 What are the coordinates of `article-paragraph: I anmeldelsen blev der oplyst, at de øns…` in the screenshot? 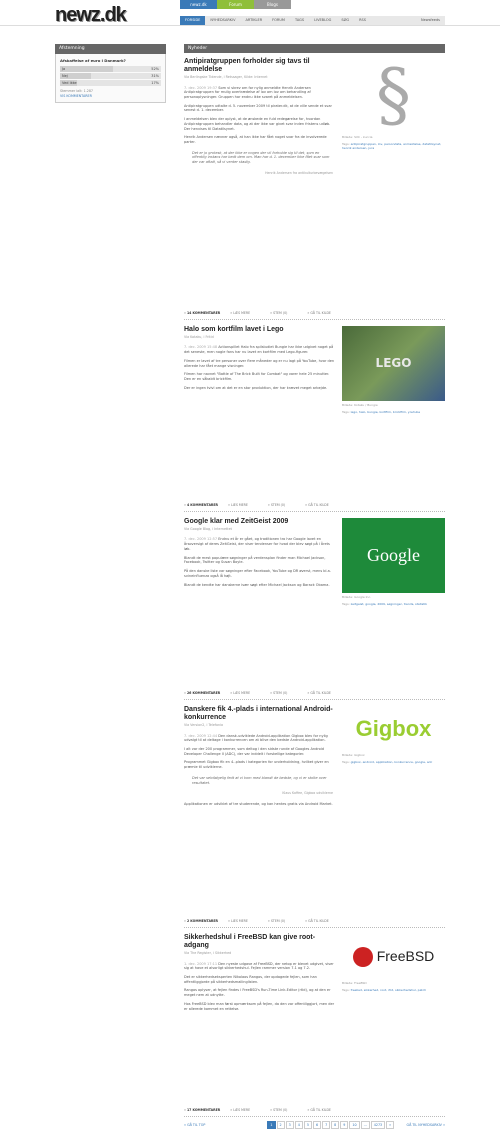 It's located at (257, 124).